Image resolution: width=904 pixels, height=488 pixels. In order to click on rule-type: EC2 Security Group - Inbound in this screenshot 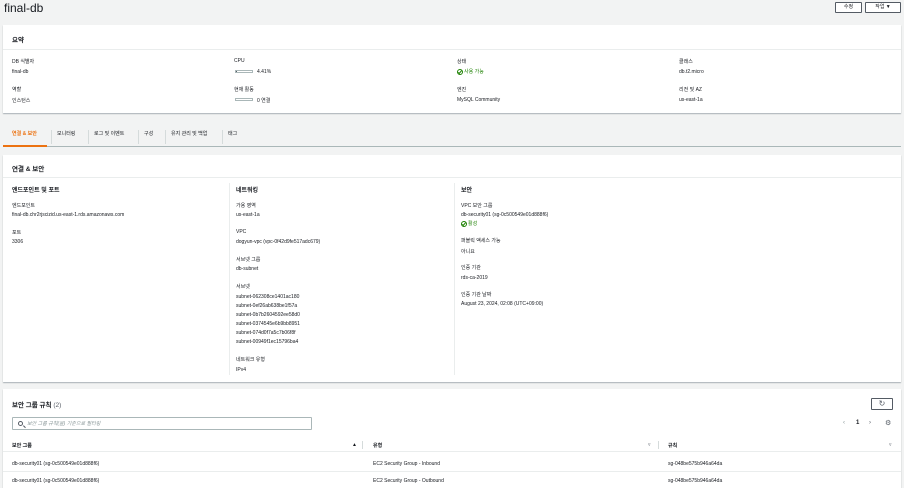, I will do `click(406, 464)`.